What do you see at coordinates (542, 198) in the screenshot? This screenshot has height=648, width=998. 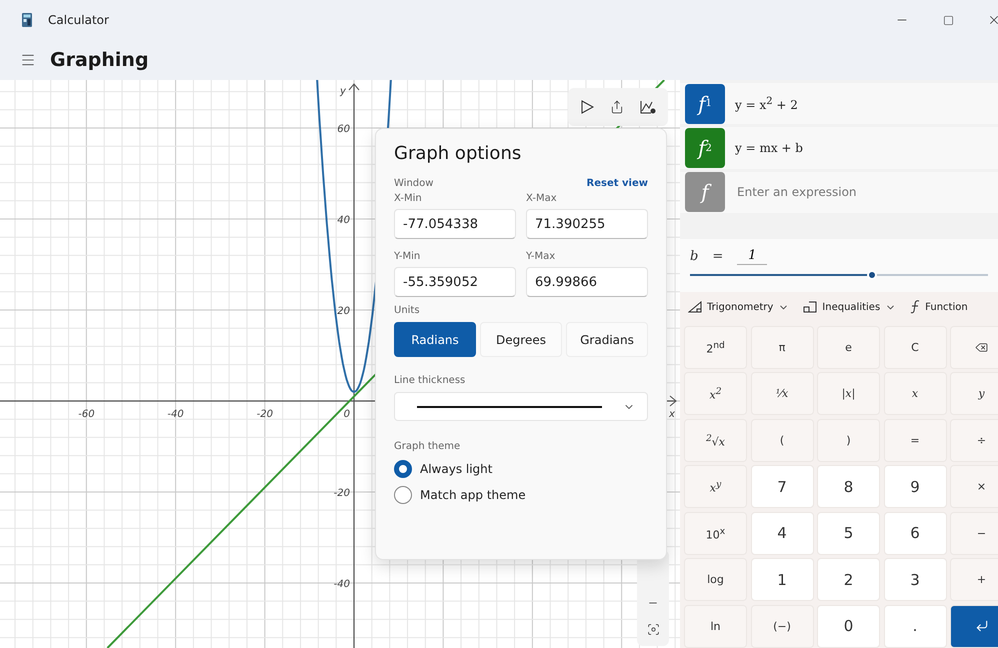 I see `field-label: X-Max` at bounding box center [542, 198].